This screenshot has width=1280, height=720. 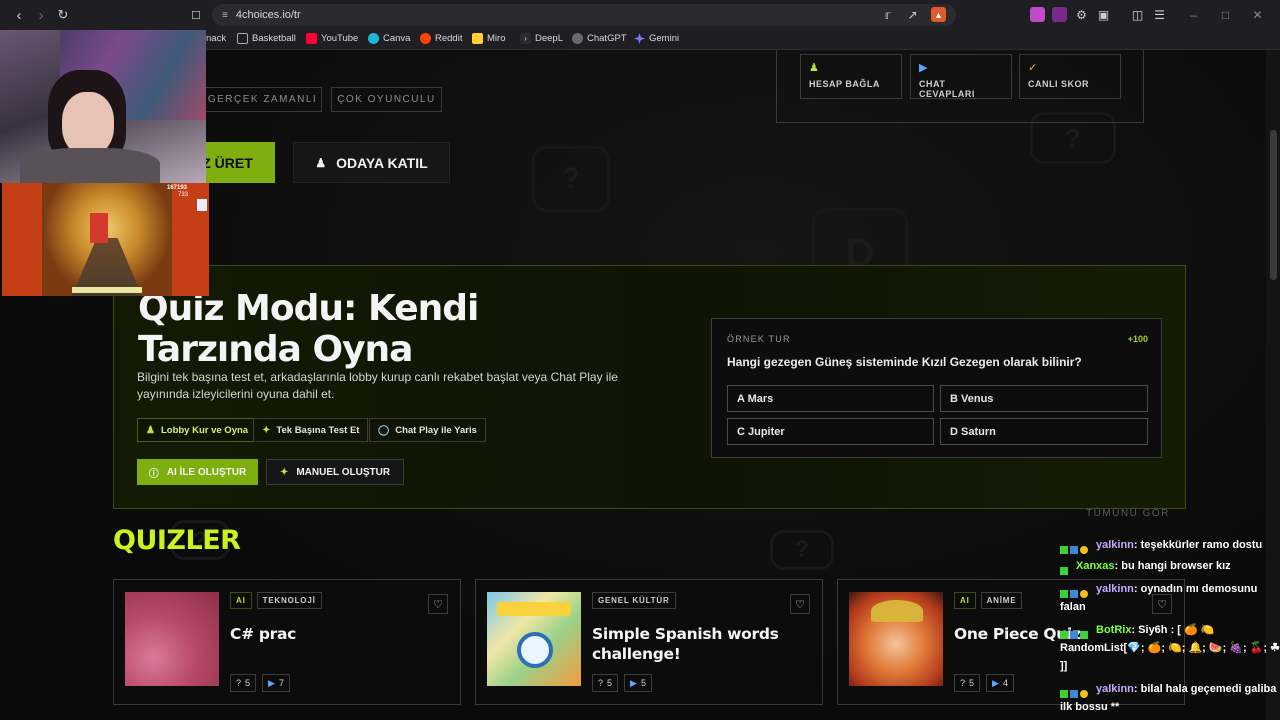 I want to click on chip-lobby: ♟ Lobby Kur ve Oyna, so click(x=197, y=430).